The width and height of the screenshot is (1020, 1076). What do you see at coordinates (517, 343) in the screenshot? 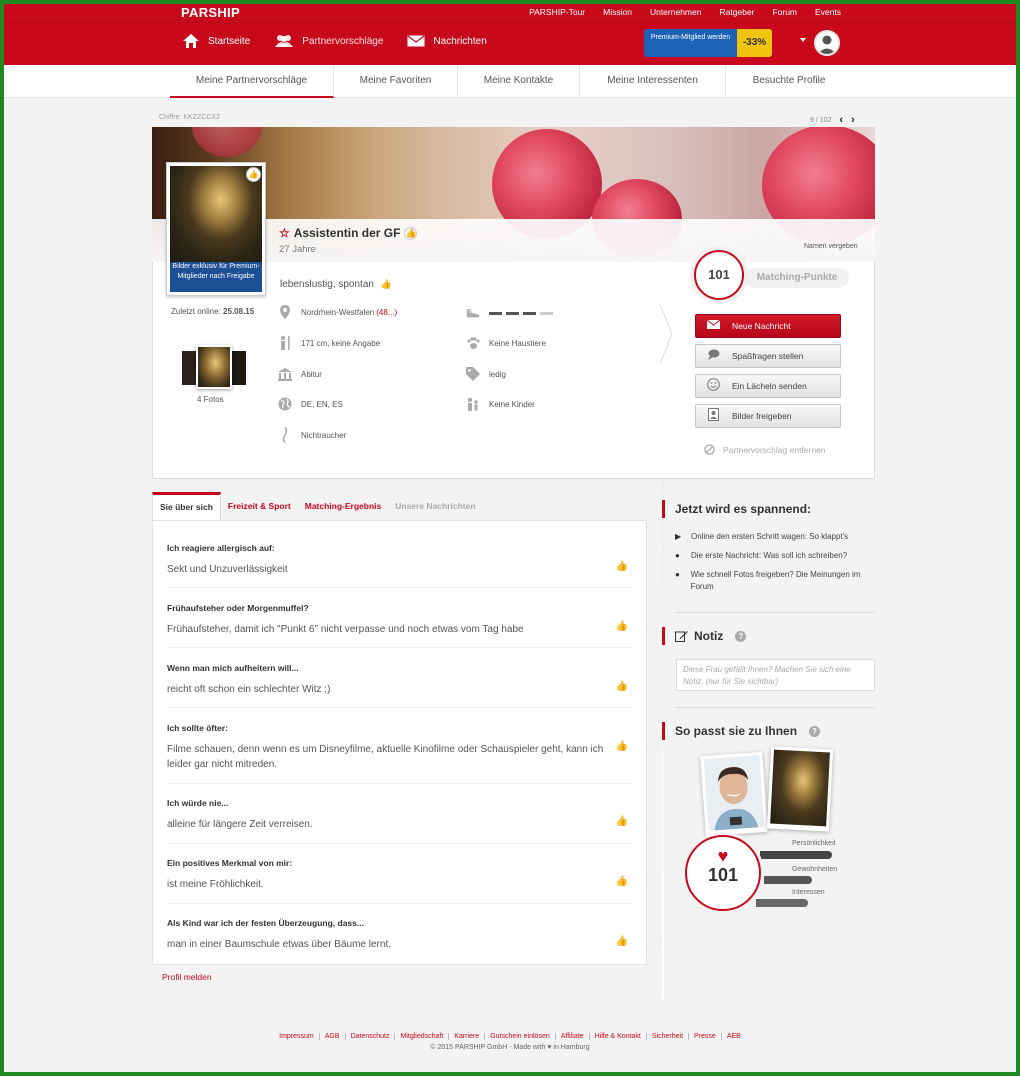
I see `attr-pets-text: Keine Haustiere` at bounding box center [517, 343].